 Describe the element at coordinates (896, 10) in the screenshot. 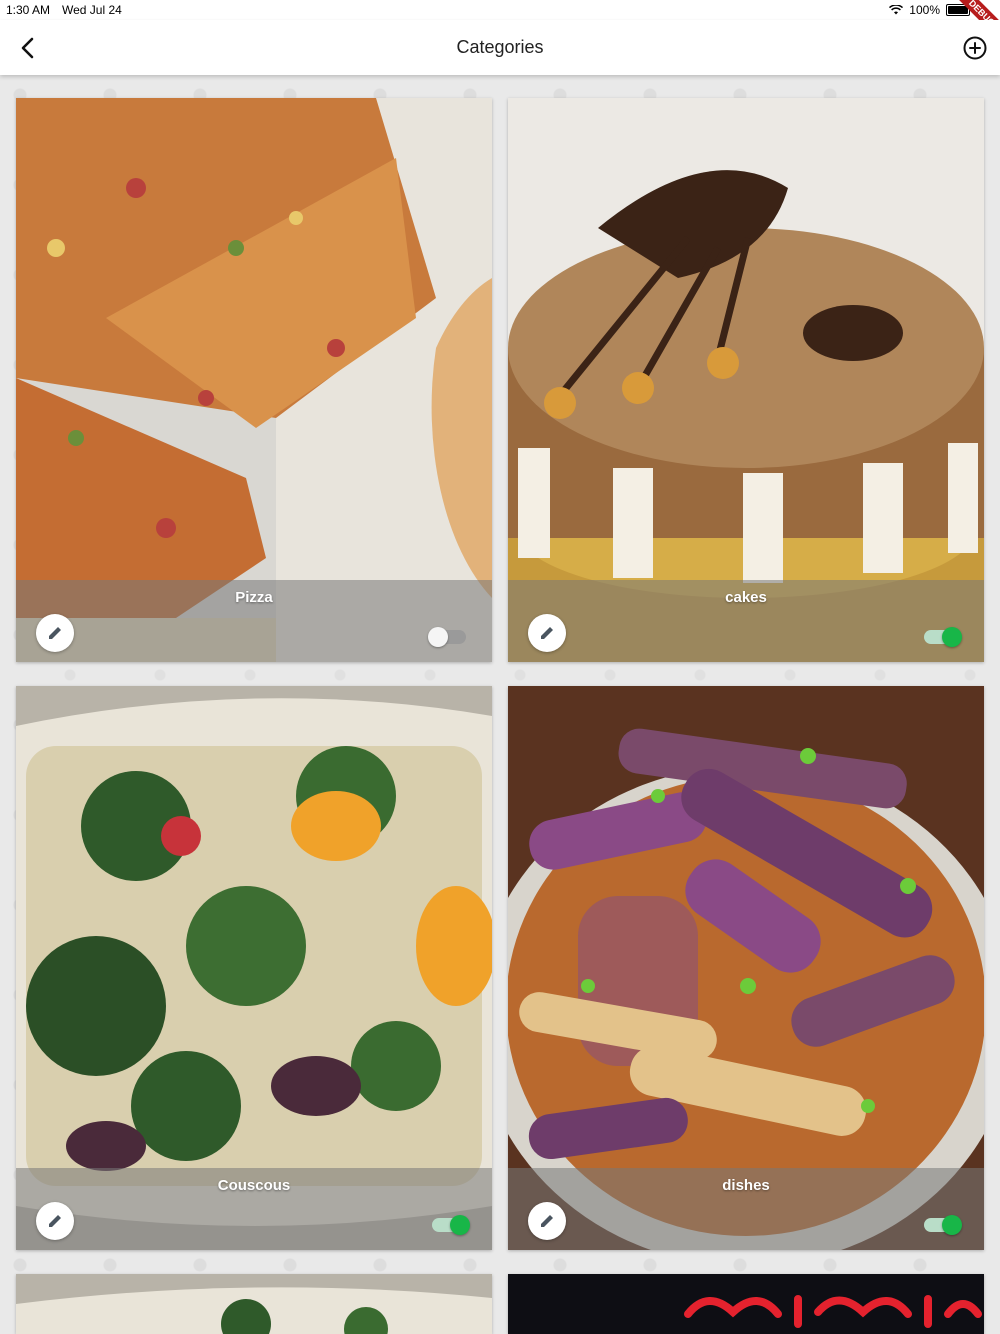

I see `wifi-icon` at that location.